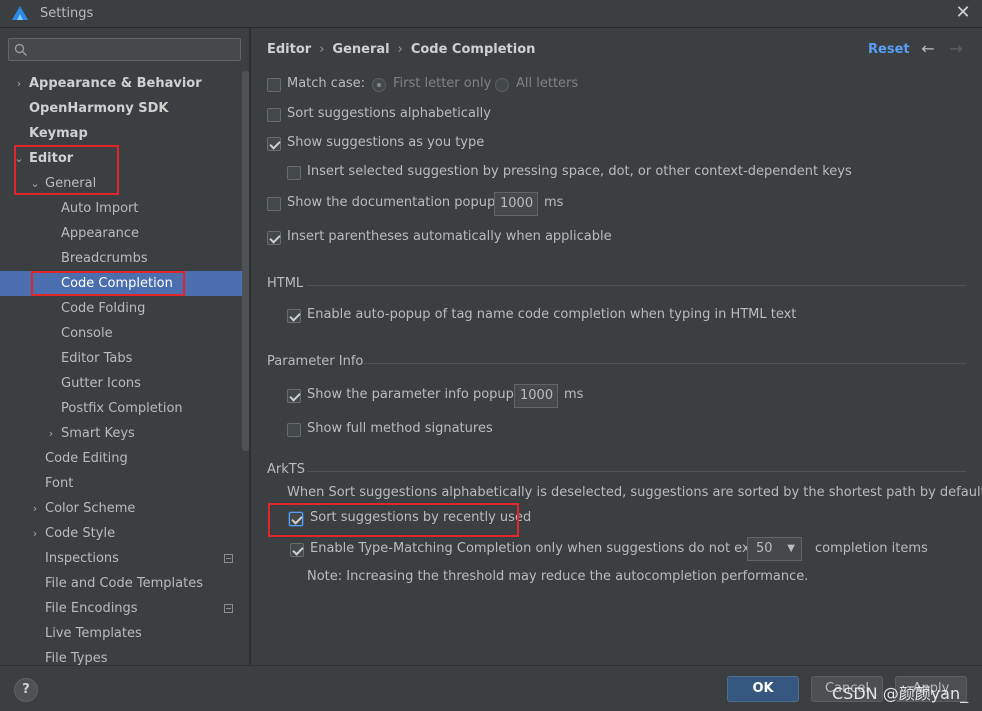  Describe the element at coordinates (80, 533) in the screenshot. I see `sidebar-item-label: Code Style` at that location.